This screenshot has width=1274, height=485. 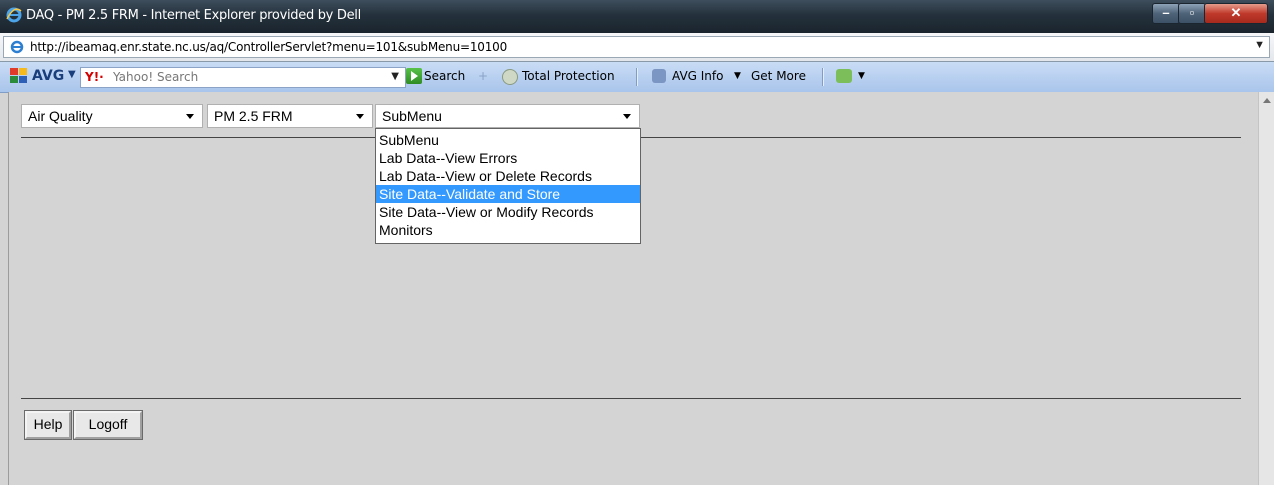 What do you see at coordinates (243, 77) in the screenshot?
I see `yahoo-search-input: Y!· Yahoo! Search ▼` at bounding box center [243, 77].